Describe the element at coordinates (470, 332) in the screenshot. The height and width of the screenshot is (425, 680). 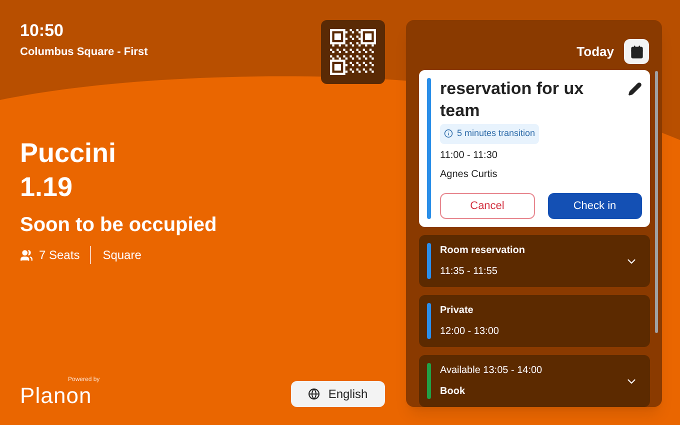
I see `item-time: 12:00 - 13:00` at that location.